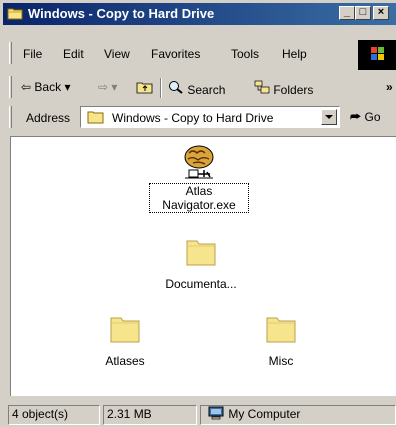  I want to click on search-label: Search, so click(206, 90).